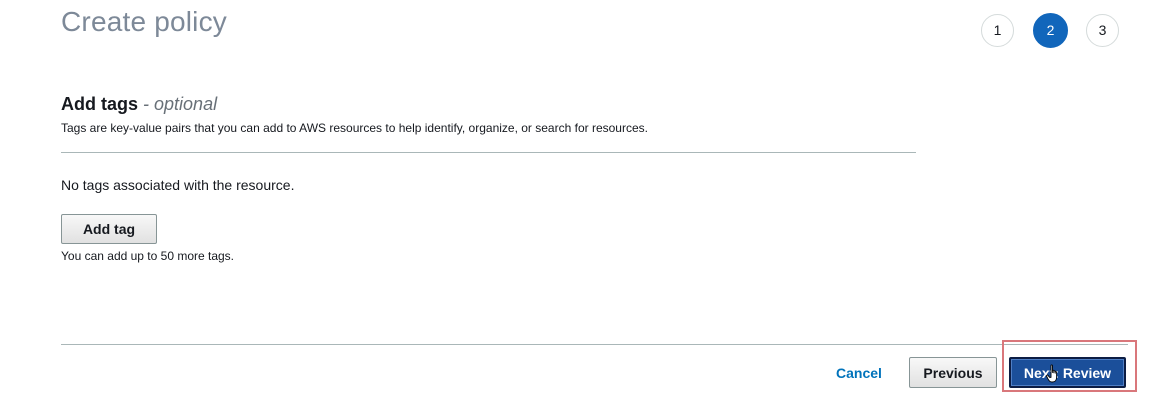 The height and width of the screenshot is (406, 1161). I want to click on step-2: 2, so click(1050, 30).